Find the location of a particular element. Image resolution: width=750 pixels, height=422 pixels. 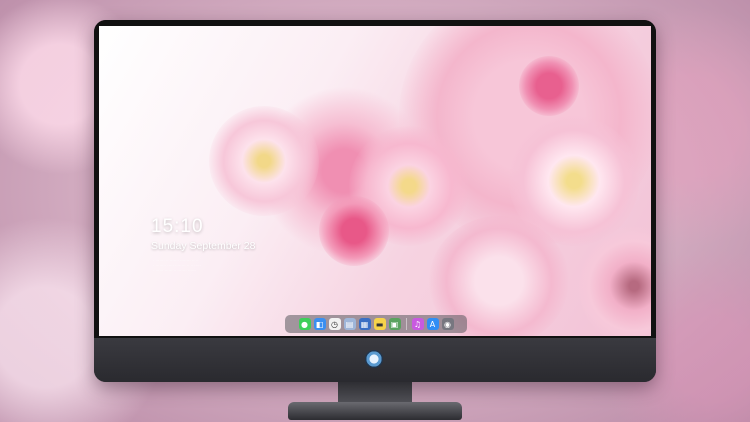

music-icon: ♫ is located at coordinates (417, 324).